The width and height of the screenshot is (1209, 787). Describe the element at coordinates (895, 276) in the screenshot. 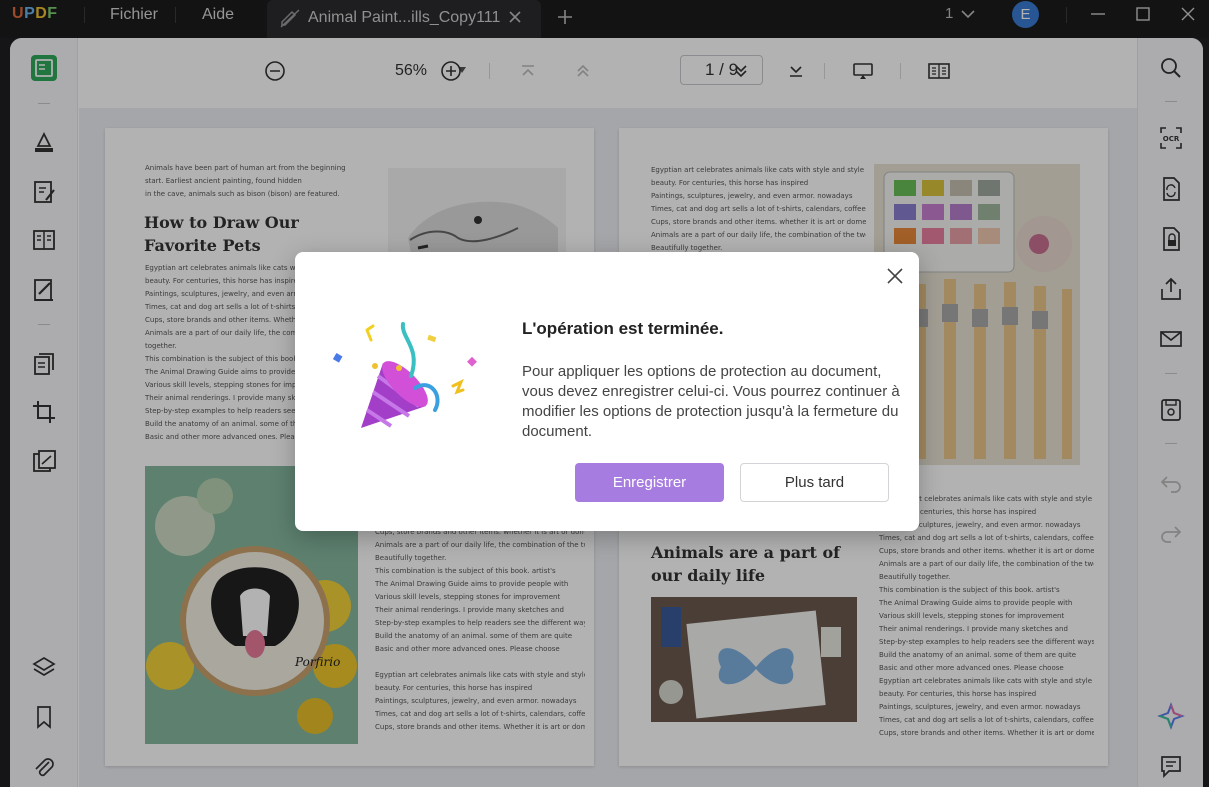

I see `close-icon` at that location.